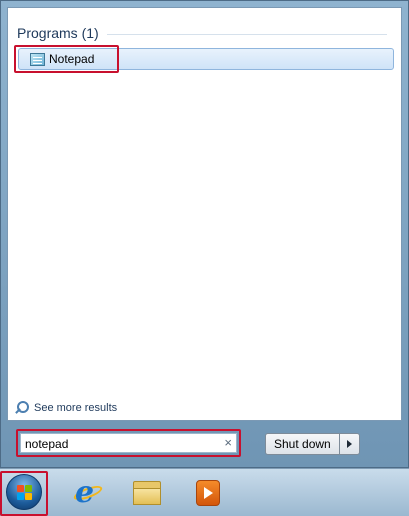 Image resolution: width=409 pixels, height=516 pixels. I want to click on programs-section-header: Programs (1), so click(202, 33).